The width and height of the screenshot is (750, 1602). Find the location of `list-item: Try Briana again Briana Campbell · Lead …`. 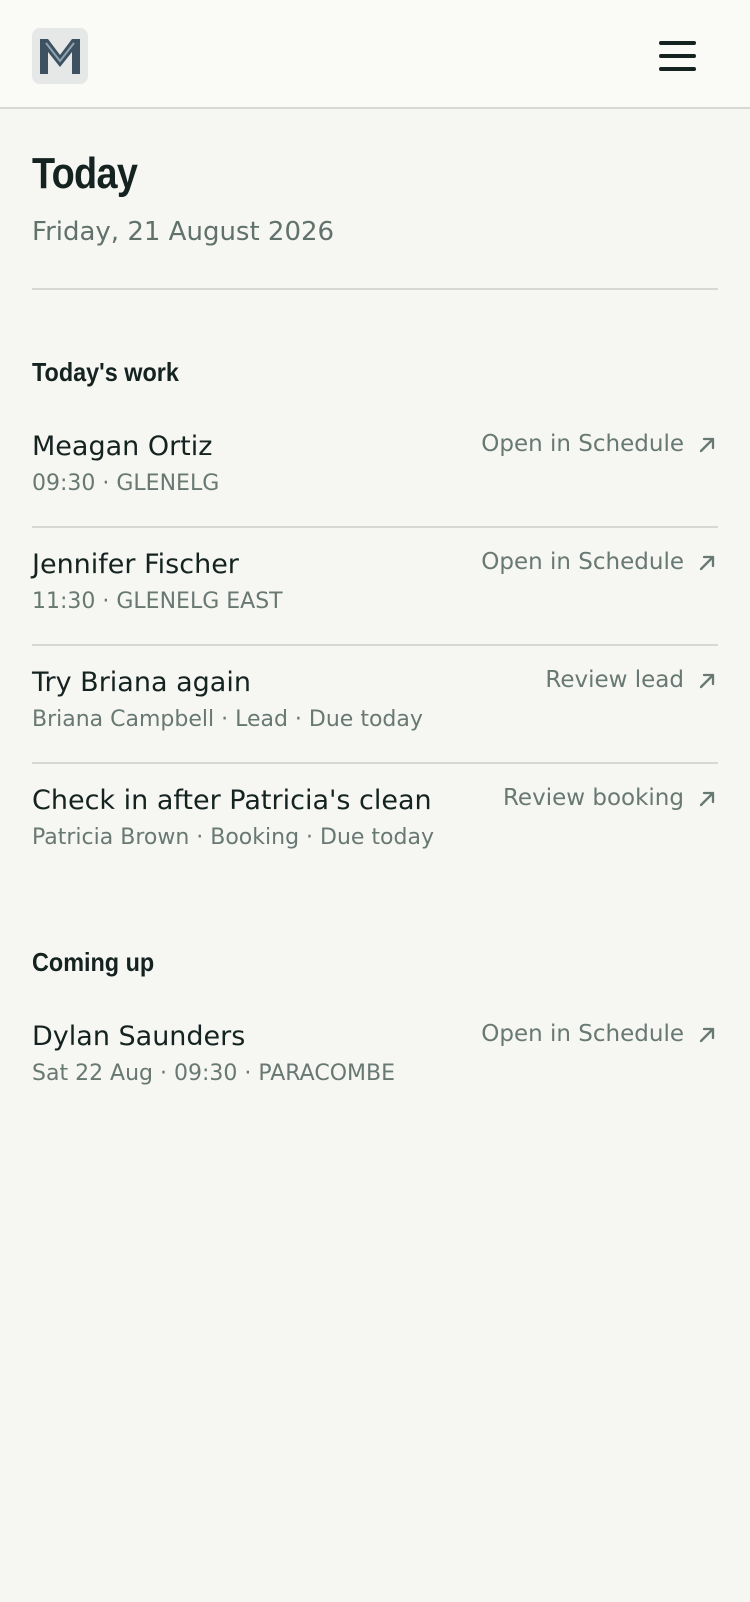

list-item: Try Briana again Briana Campbell · Lead … is located at coordinates (375, 706).